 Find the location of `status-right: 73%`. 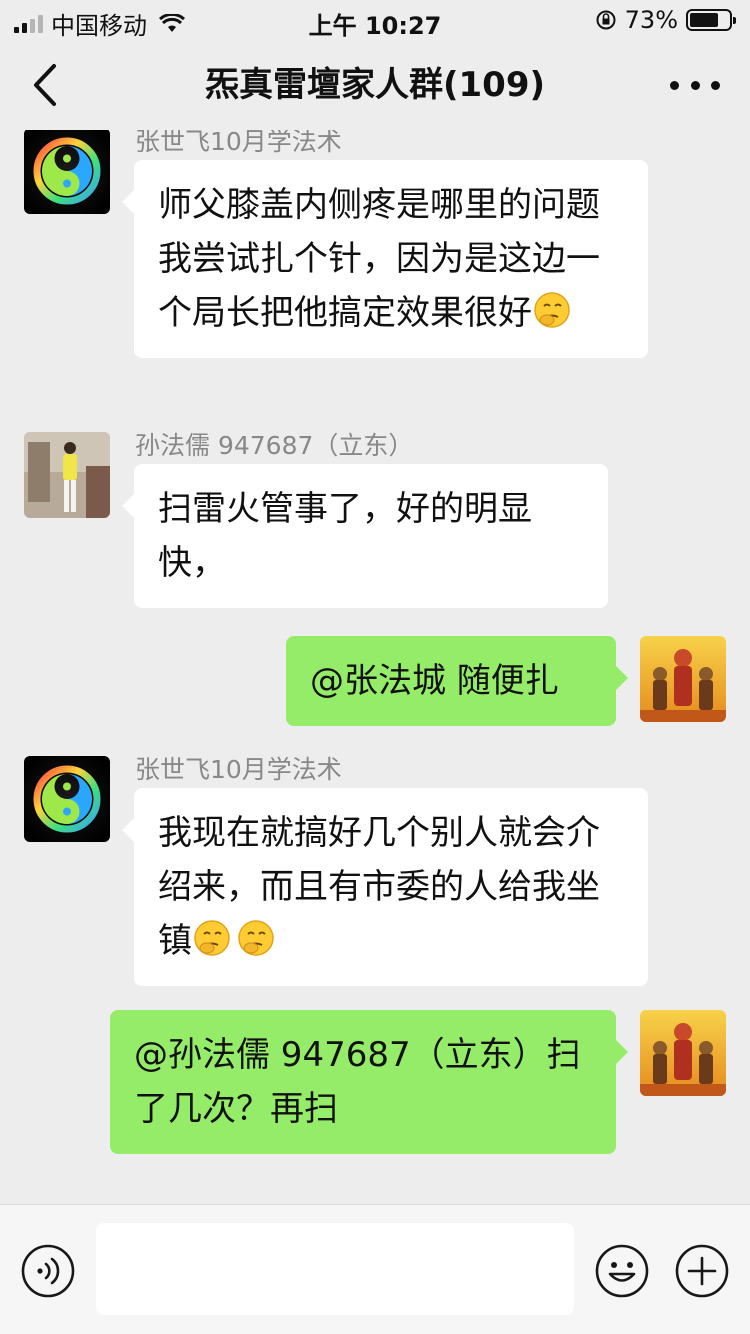

status-right: 73% is located at coordinates (665, 20).